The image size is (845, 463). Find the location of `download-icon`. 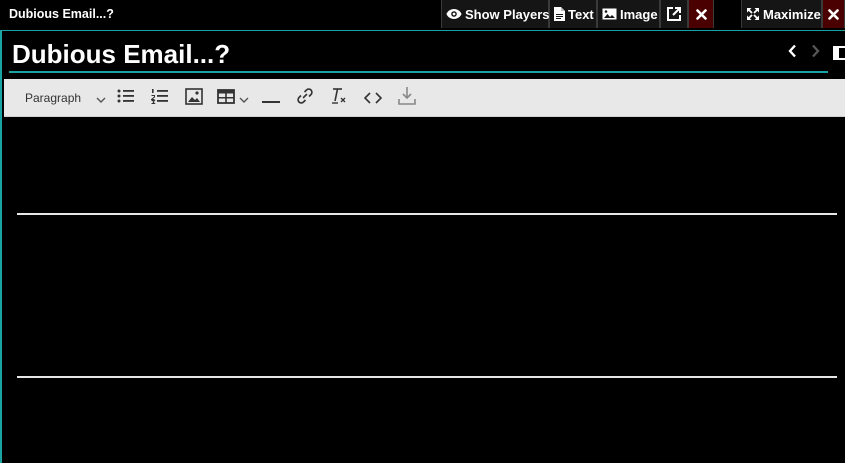

download-icon is located at coordinates (407, 98).